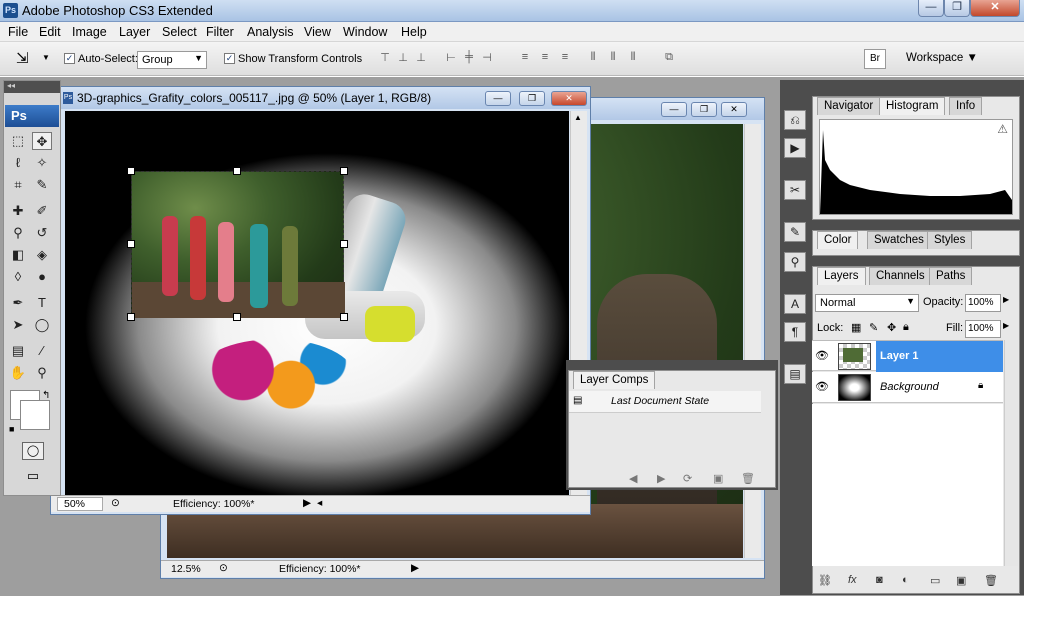  I want to click on close-button: ✕, so click(995, 8).